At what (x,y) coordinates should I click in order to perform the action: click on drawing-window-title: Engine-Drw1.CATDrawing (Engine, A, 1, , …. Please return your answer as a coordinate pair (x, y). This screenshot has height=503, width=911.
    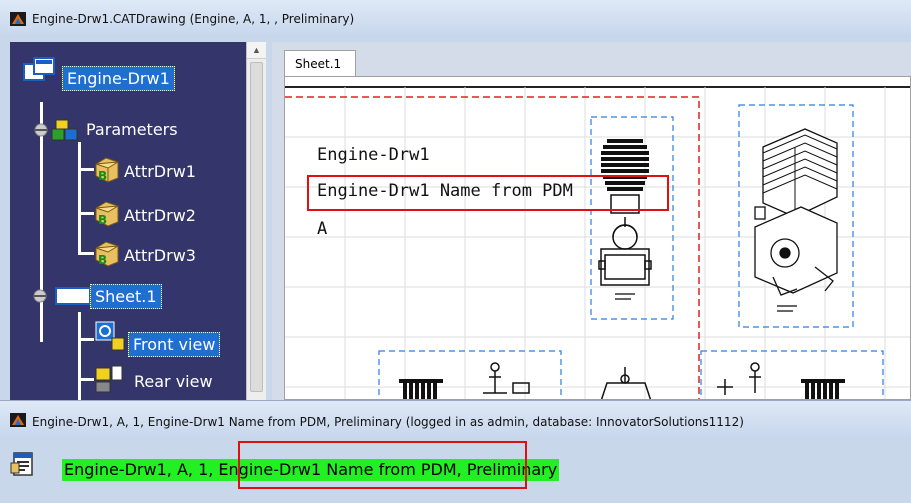
    Looking at the image, I should click on (193, 19).